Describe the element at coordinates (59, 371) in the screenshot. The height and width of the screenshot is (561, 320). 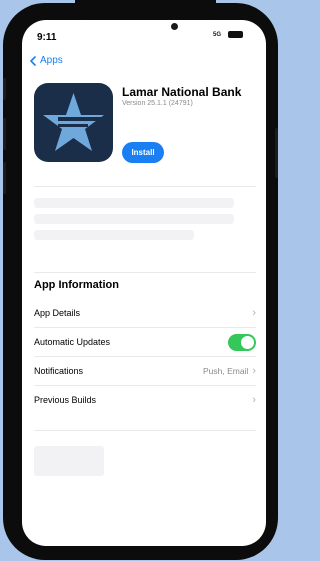
I see `row-label: Notifications` at that location.